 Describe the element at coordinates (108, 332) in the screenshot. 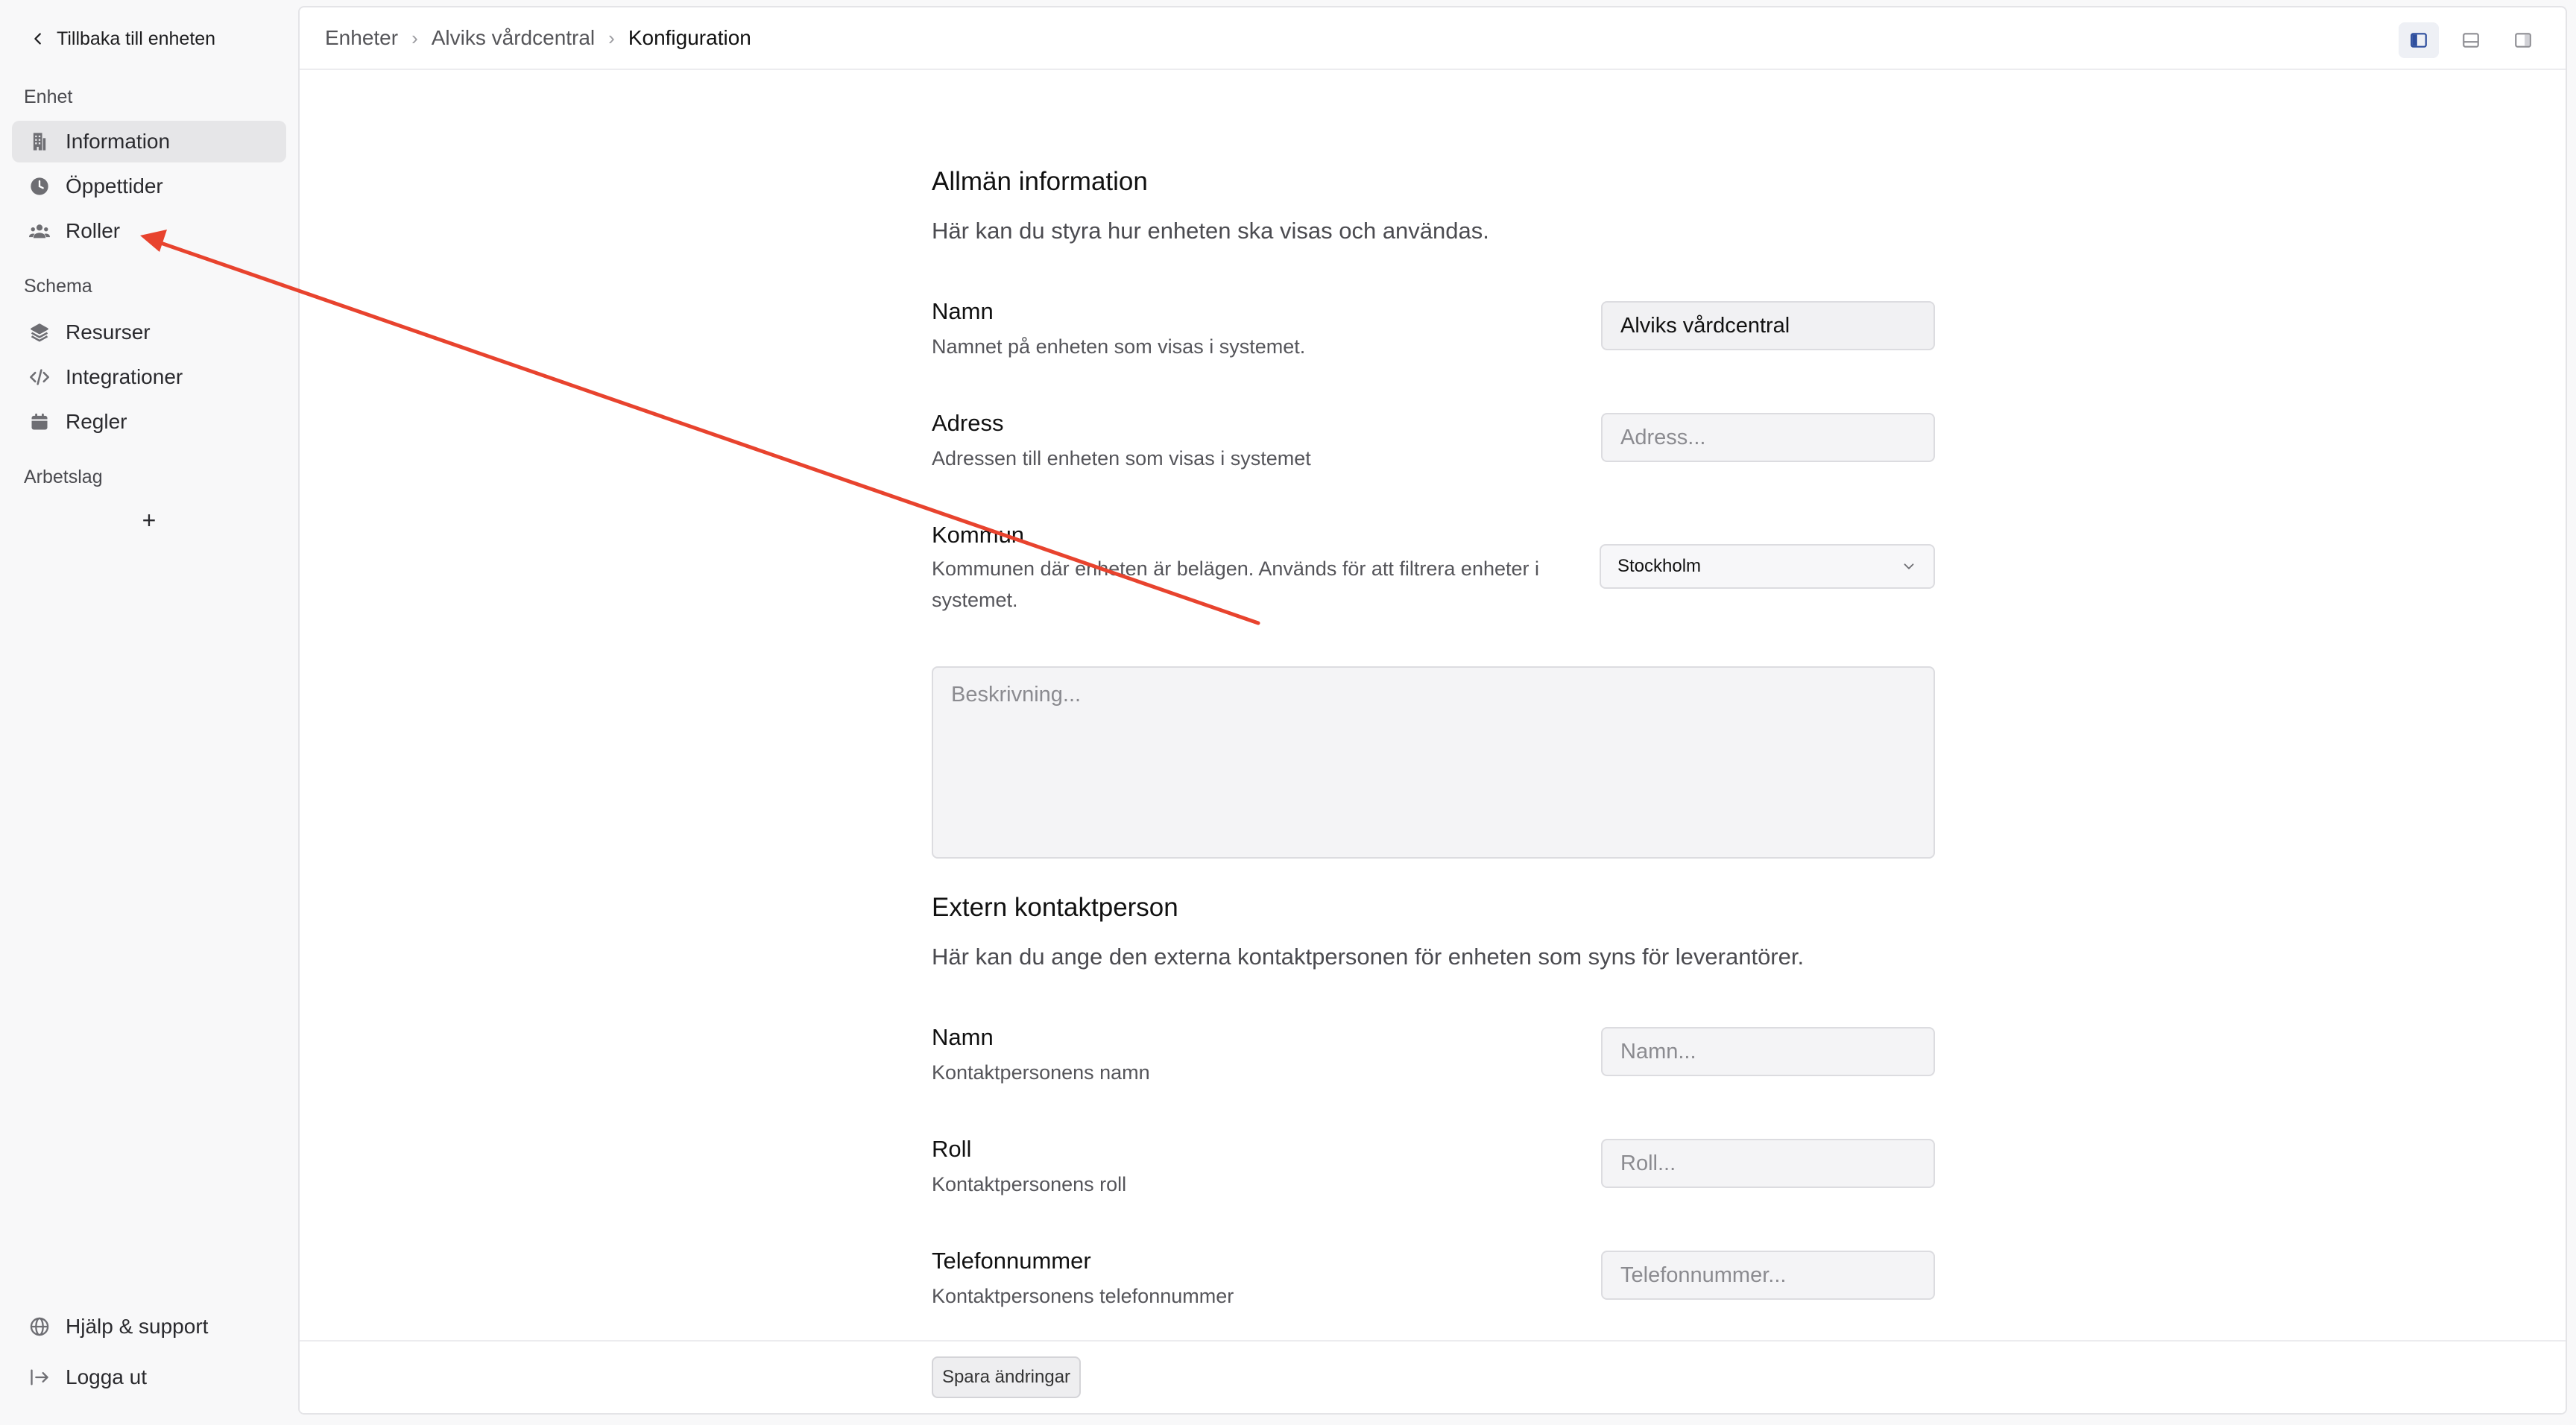

I see `sidebar-item-label: Resurser` at that location.